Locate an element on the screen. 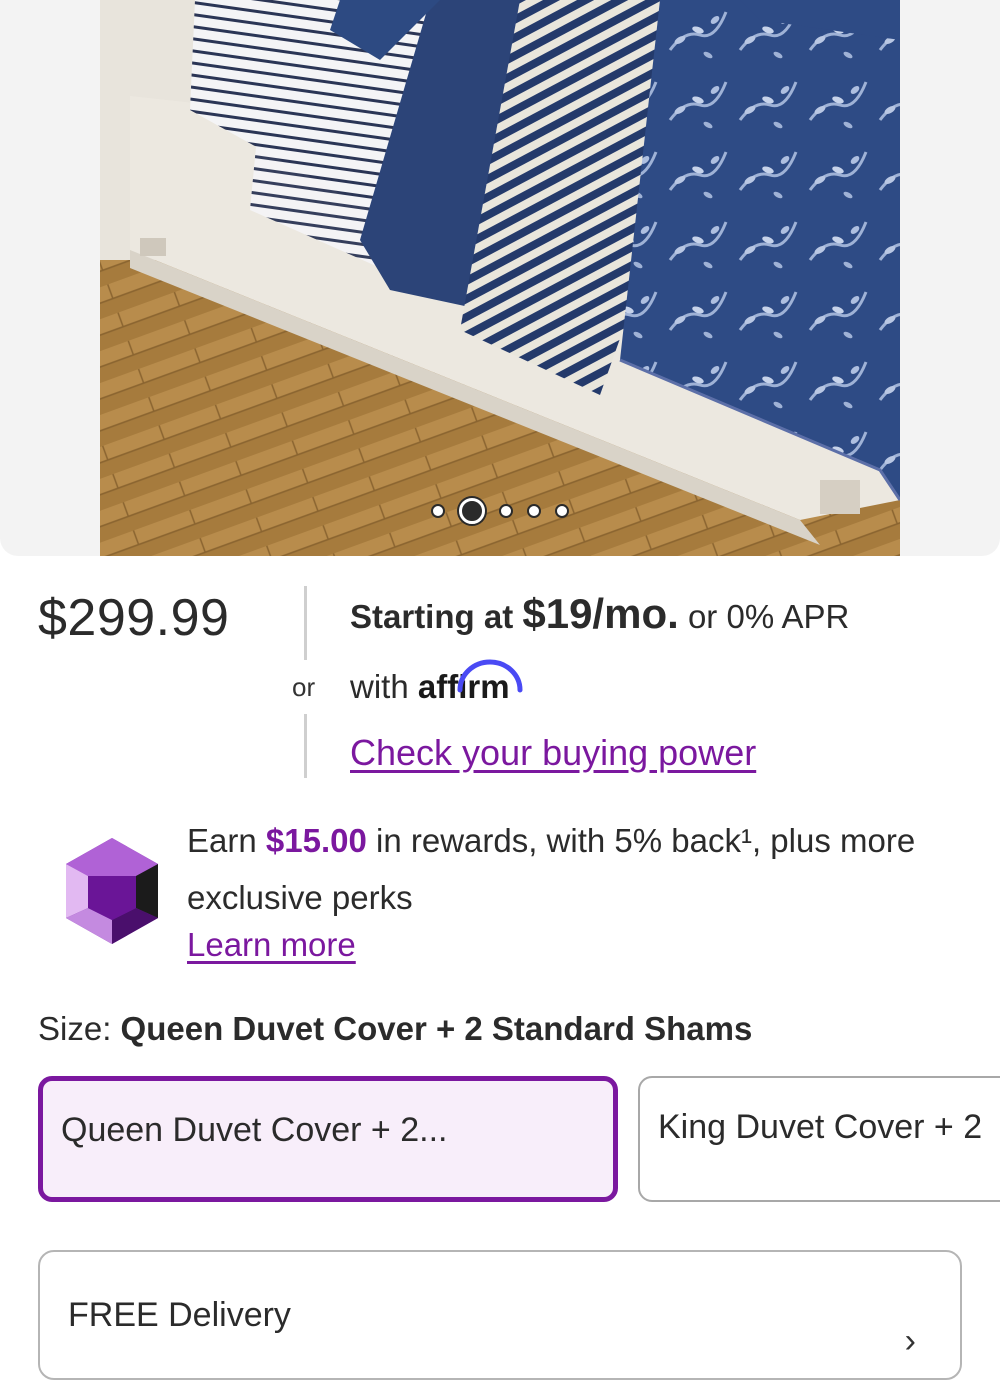 The height and width of the screenshot is (1380, 1000). starting-at-label: Starting at is located at coordinates (432, 616).